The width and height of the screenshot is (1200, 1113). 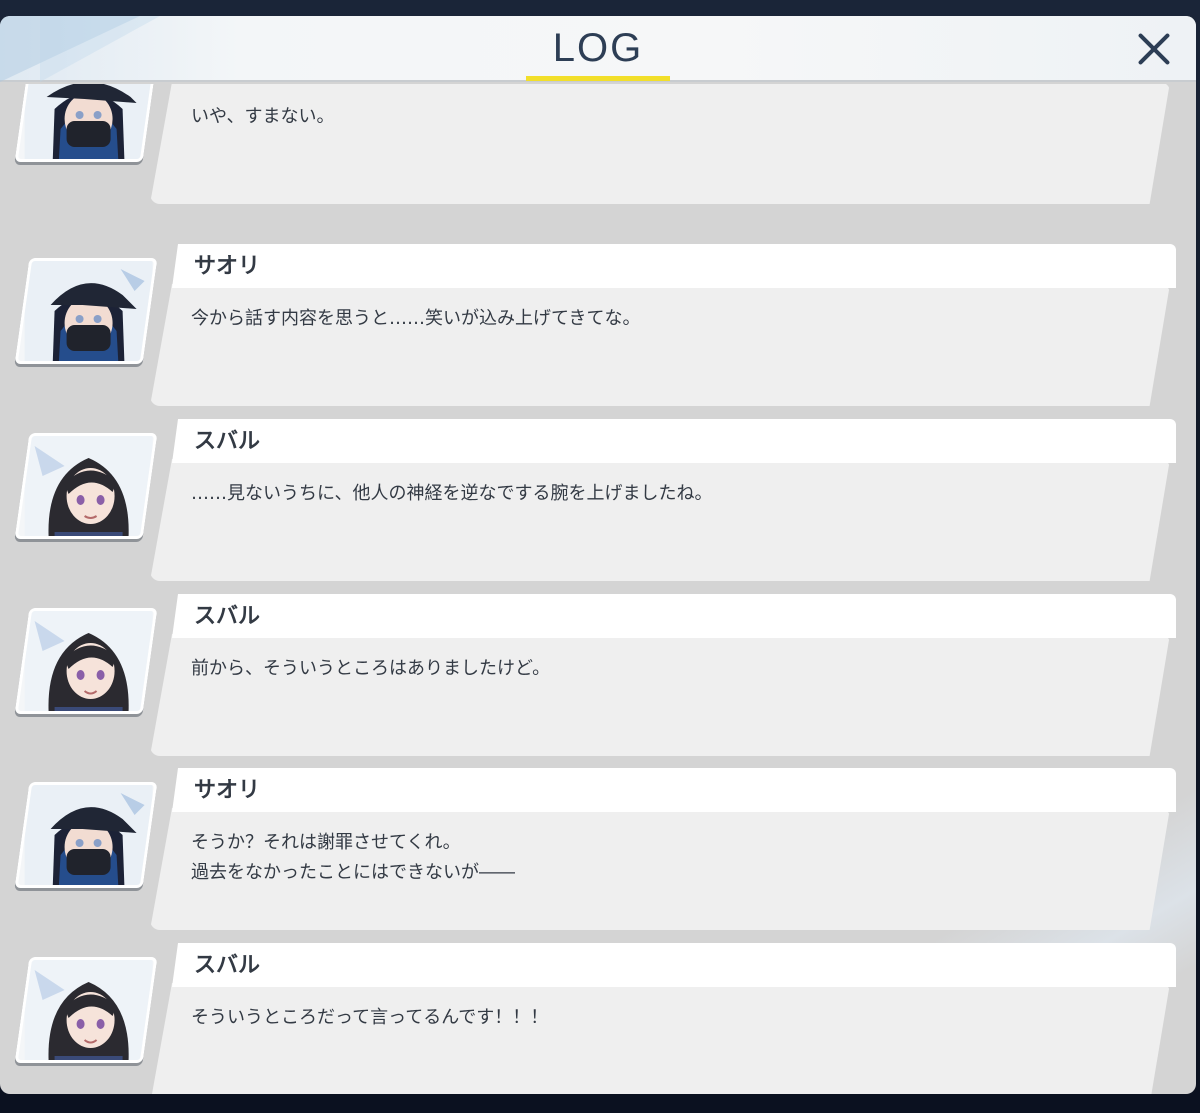 I want to click on message-text: そういうところだって言ってるんです！！！, so click(x=370, y=1017).